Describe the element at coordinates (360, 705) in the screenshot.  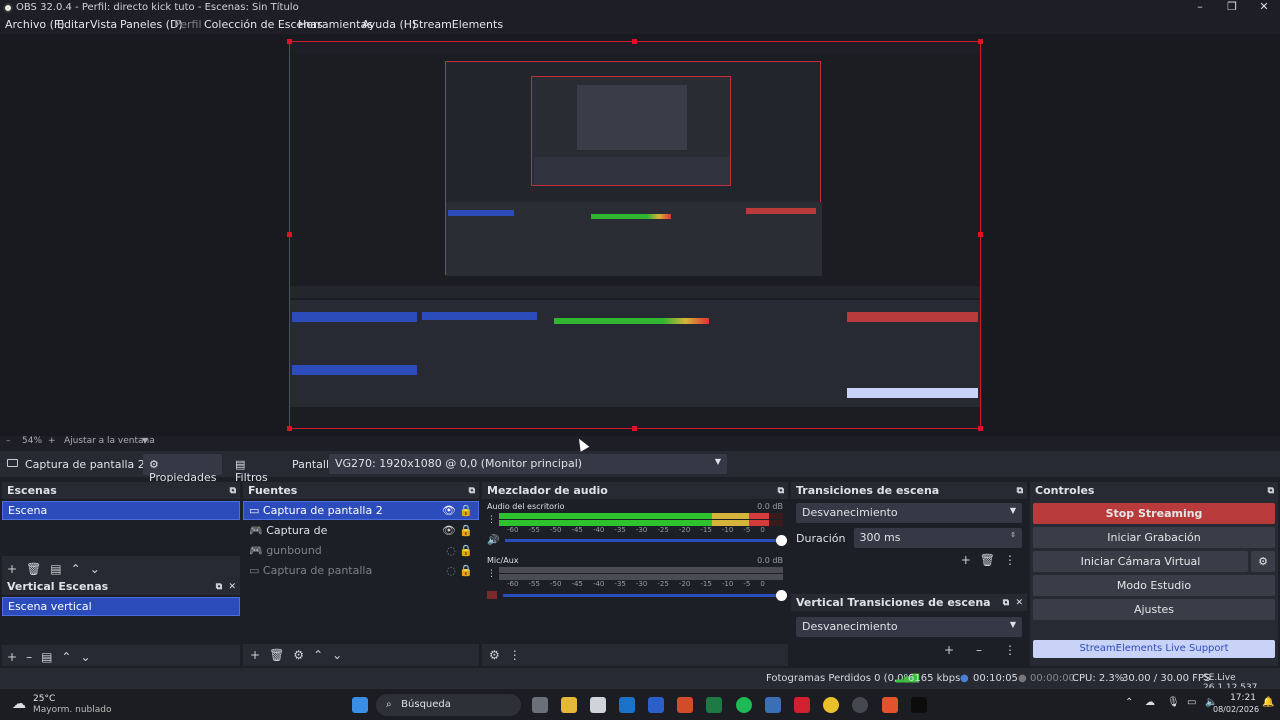
I see `windows-start-icon` at that location.